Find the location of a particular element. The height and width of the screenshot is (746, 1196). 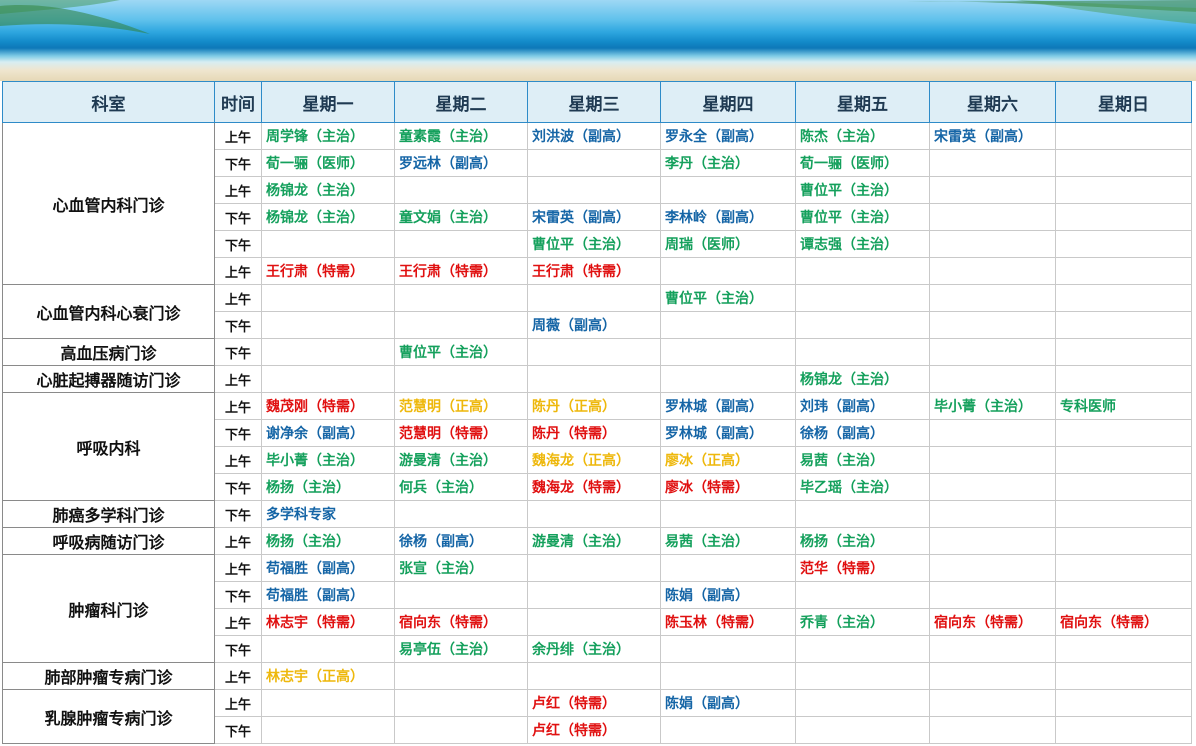

table-row: 肿瘤科门诊 上午 苟福胜（副高） 张宣（主治） 范华（特需） is located at coordinates (597, 608).